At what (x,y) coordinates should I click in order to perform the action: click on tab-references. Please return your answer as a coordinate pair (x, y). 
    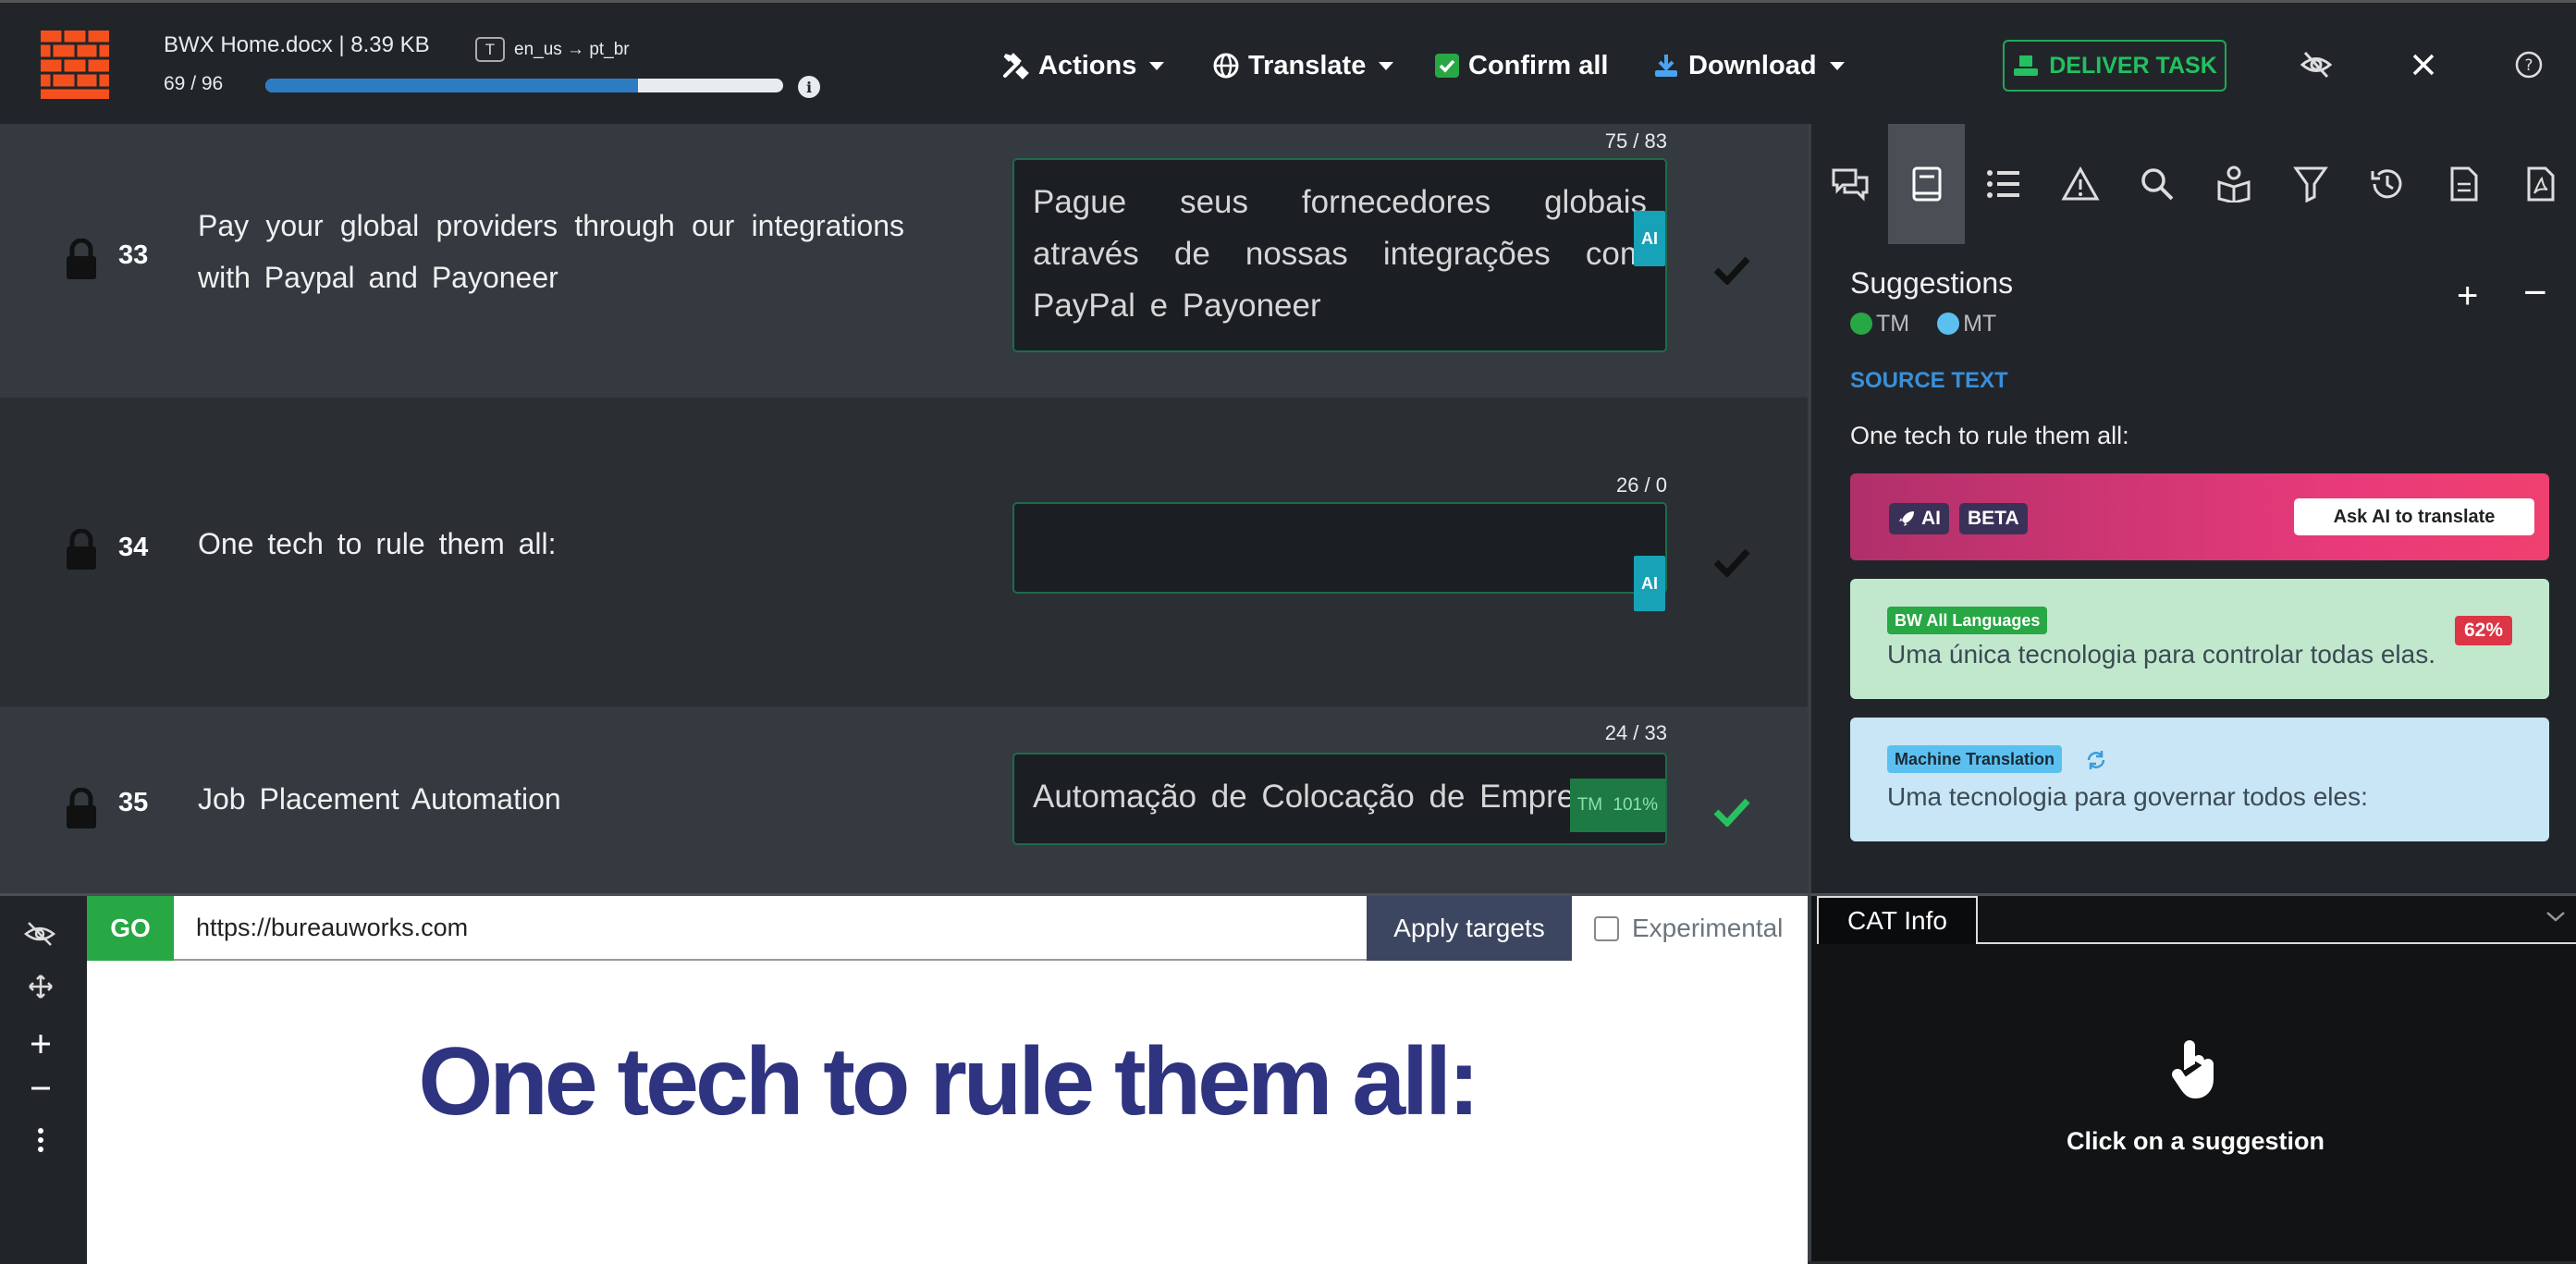
    Looking at the image, I should click on (2233, 184).